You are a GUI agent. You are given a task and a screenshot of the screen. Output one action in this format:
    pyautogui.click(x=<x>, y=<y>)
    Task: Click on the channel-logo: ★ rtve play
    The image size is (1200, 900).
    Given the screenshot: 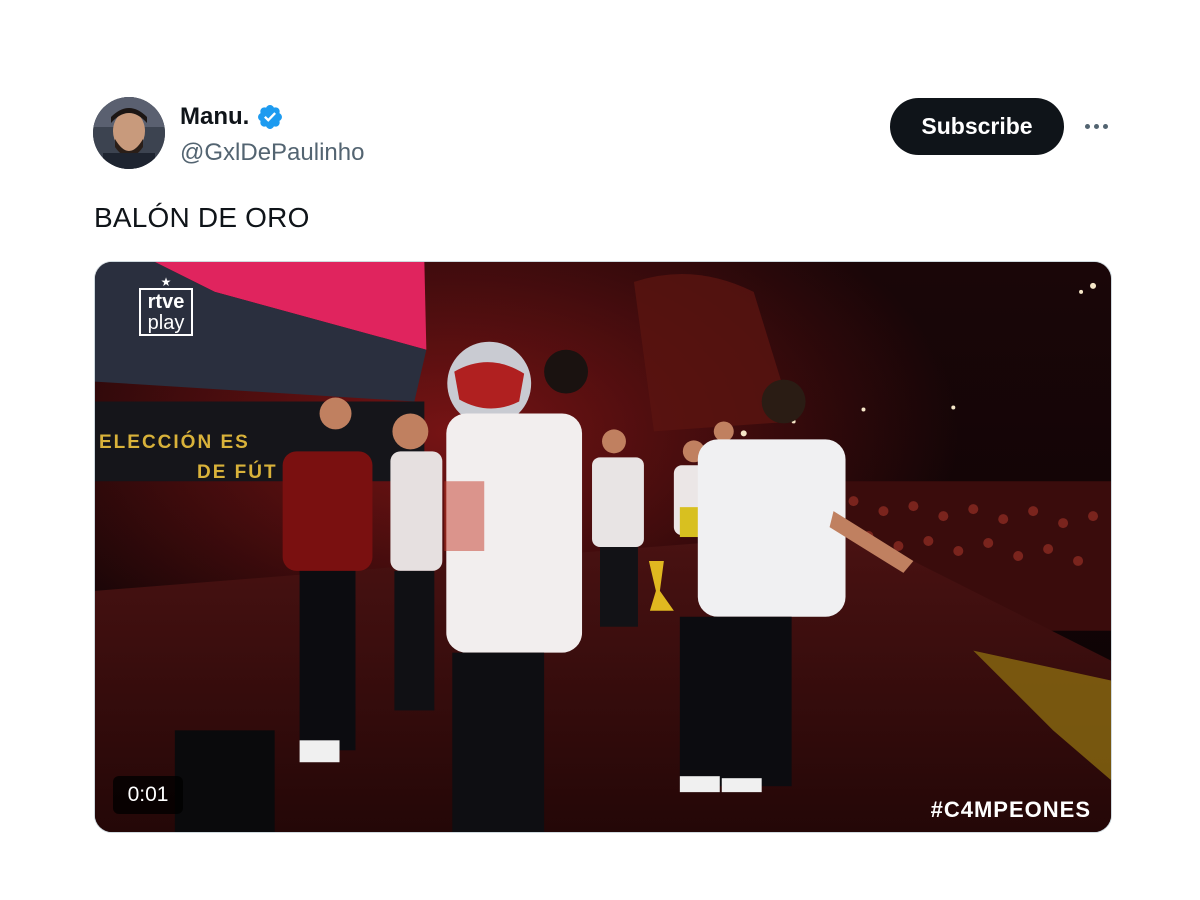 What is the action you would take?
    pyautogui.click(x=166, y=311)
    